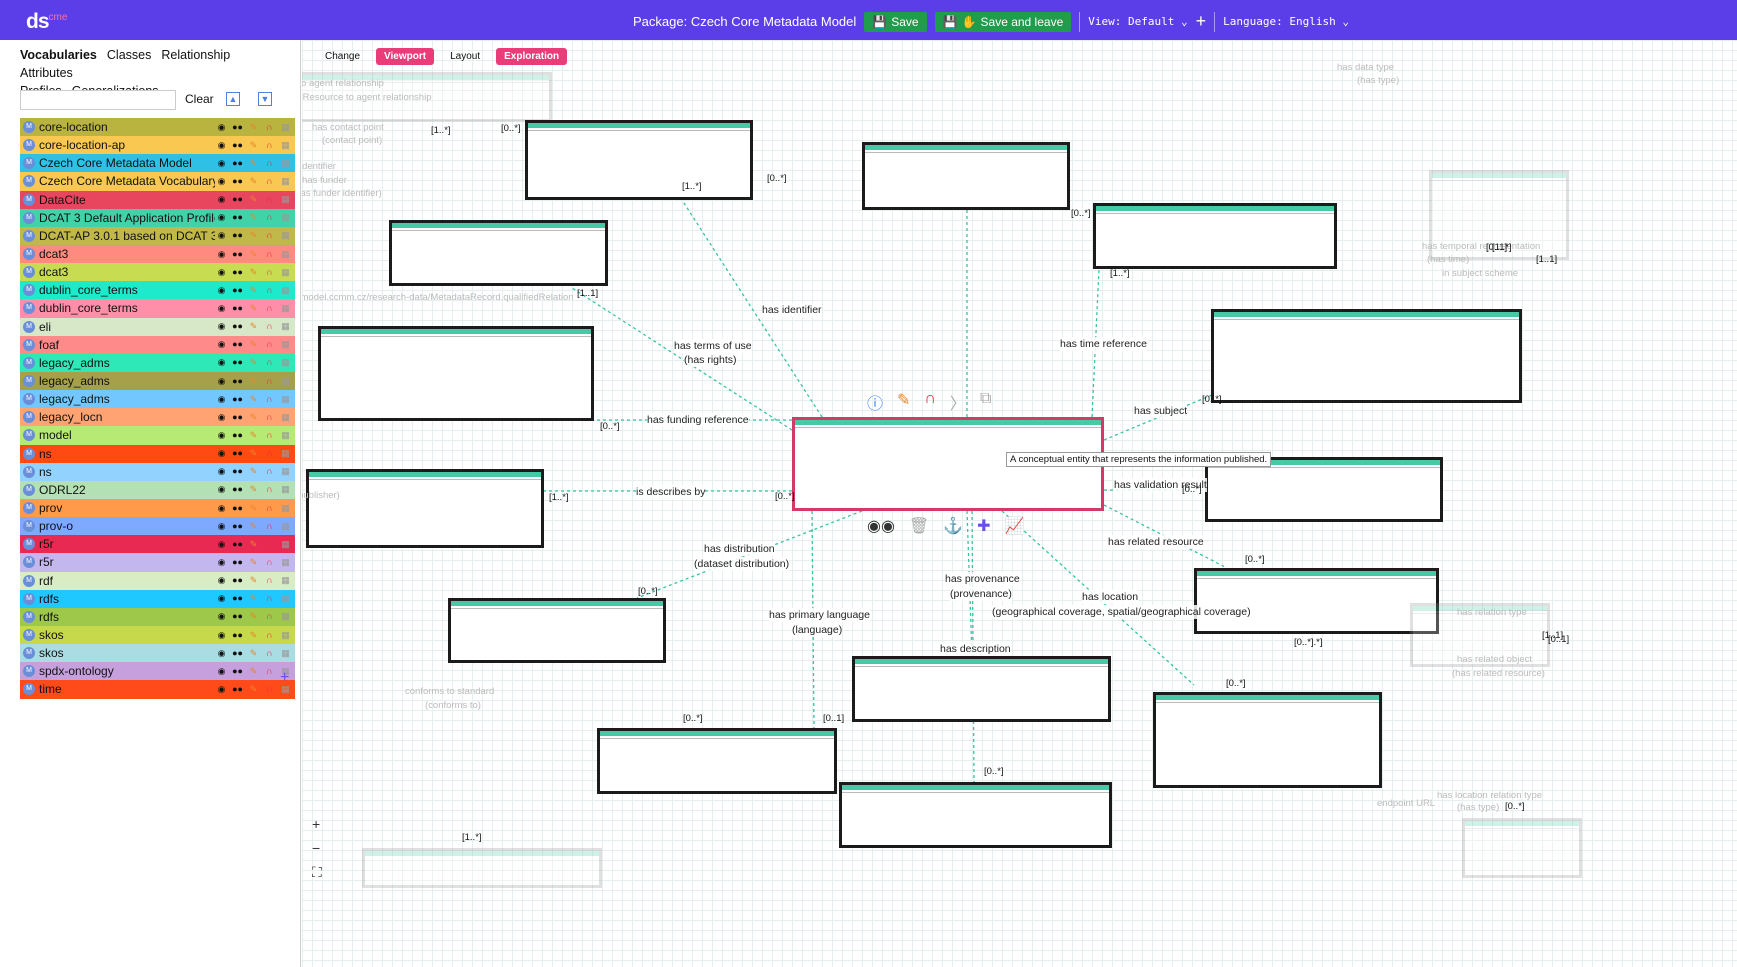  I want to click on vocabulary-item: Mprov ◉ ●● ✎ ∩ ▦, so click(157, 508).